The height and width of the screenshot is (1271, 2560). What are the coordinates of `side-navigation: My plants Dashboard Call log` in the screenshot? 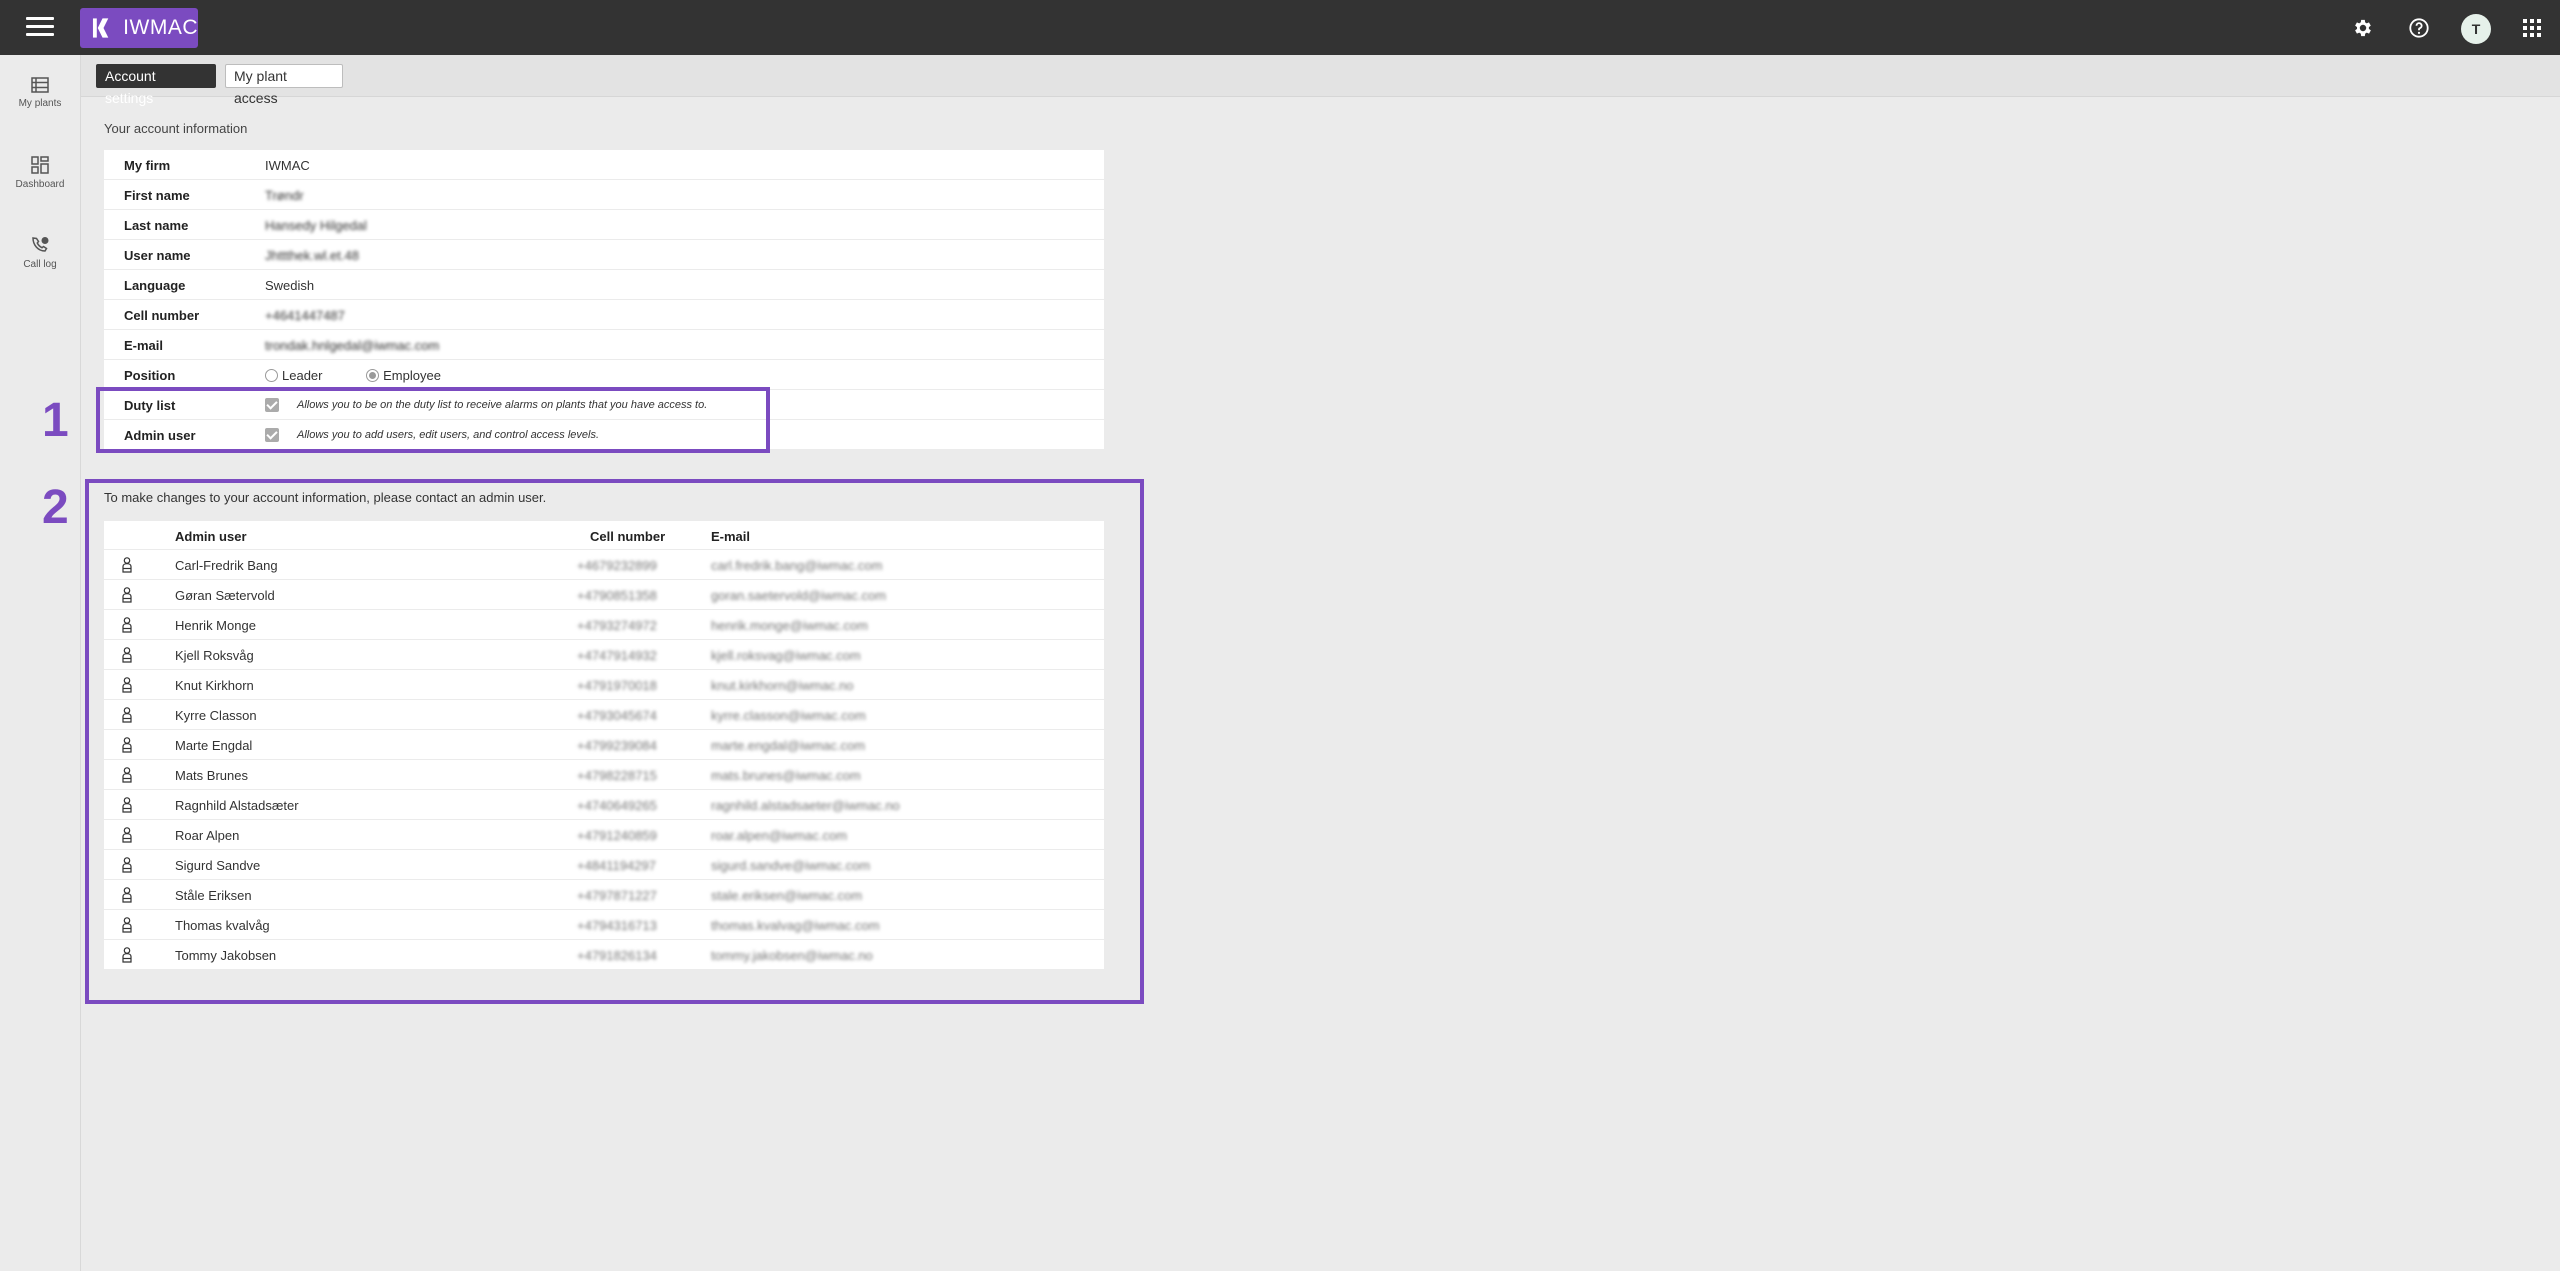 It's located at (40, 663).